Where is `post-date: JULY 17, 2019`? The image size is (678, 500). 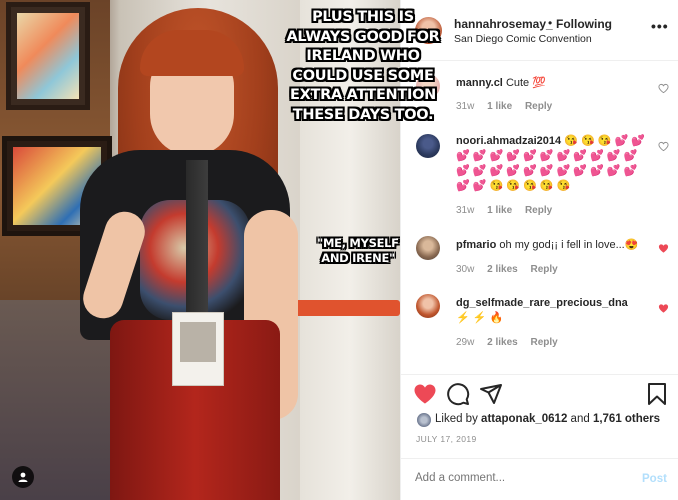 post-date: JULY 17, 2019 is located at coordinates (446, 439).